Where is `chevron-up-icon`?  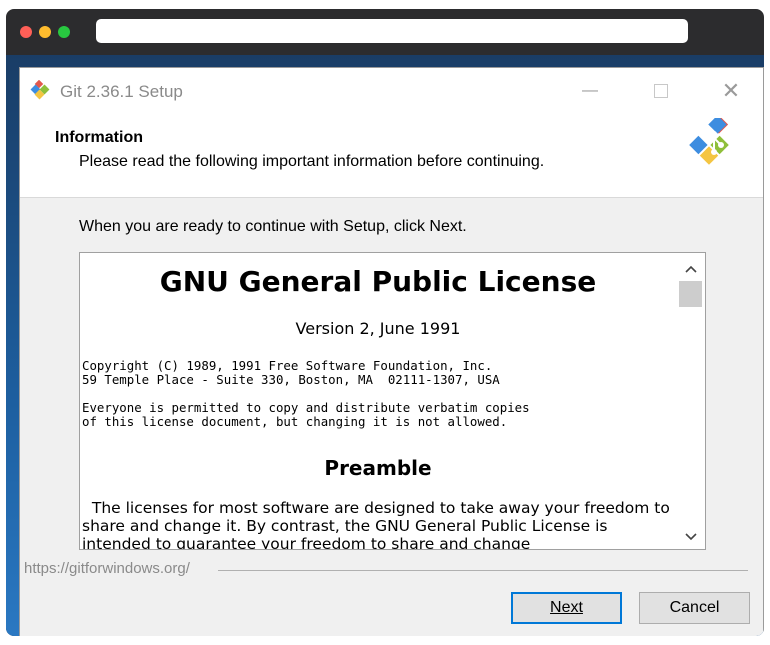
chevron-up-icon is located at coordinates (691, 269).